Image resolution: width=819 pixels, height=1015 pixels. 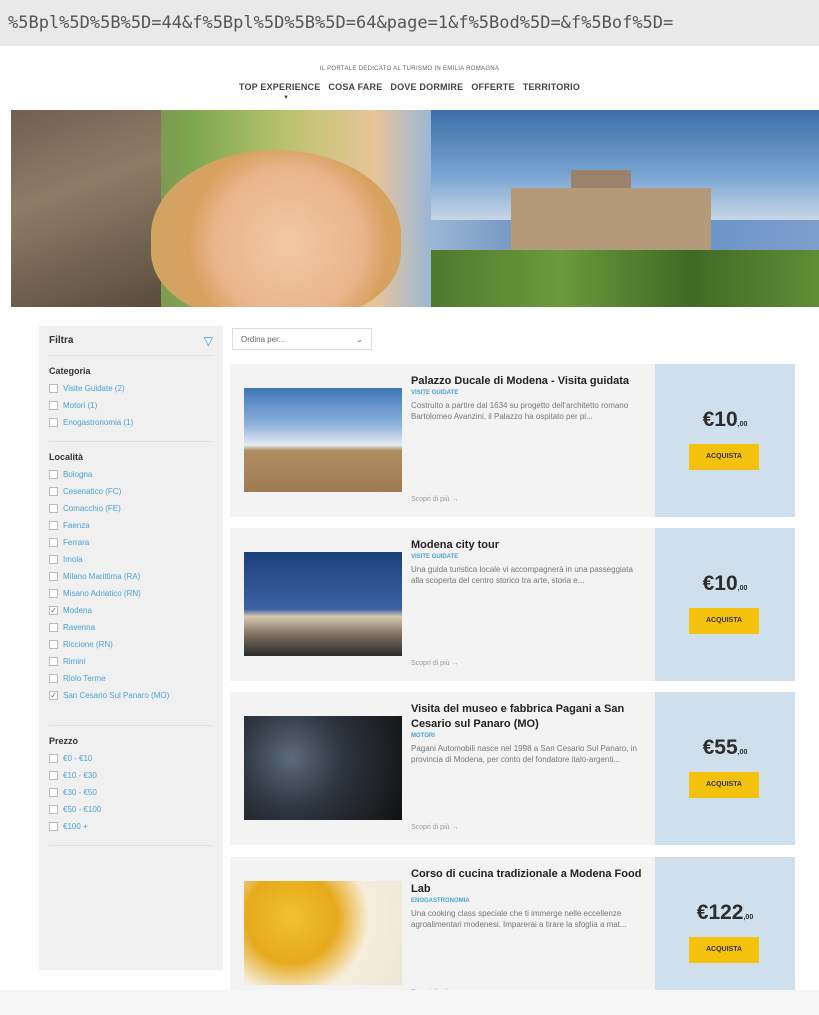 What do you see at coordinates (131, 762) in the screenshot?
I see `filter-option: €0 - €10` at bounding box center [131, 762].